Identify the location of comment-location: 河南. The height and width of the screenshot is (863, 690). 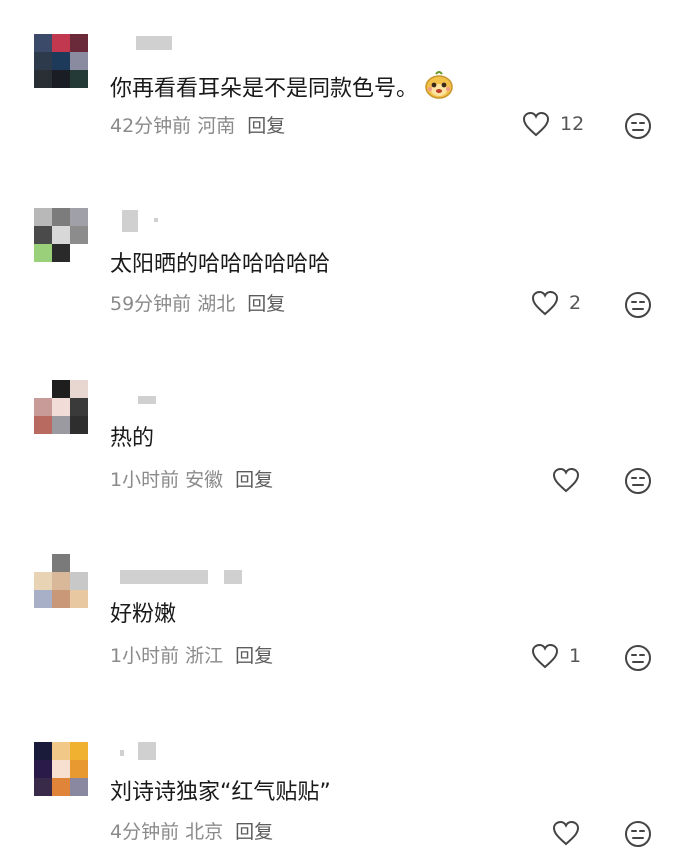
(216, 126).